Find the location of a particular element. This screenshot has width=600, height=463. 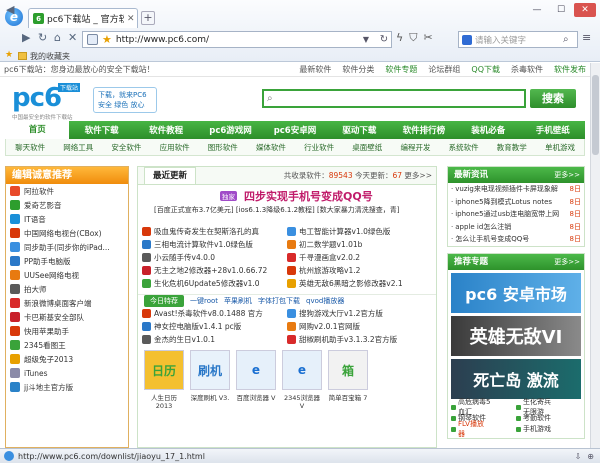

subnav-item: 系统软件 is located at coordinates (464, 147).